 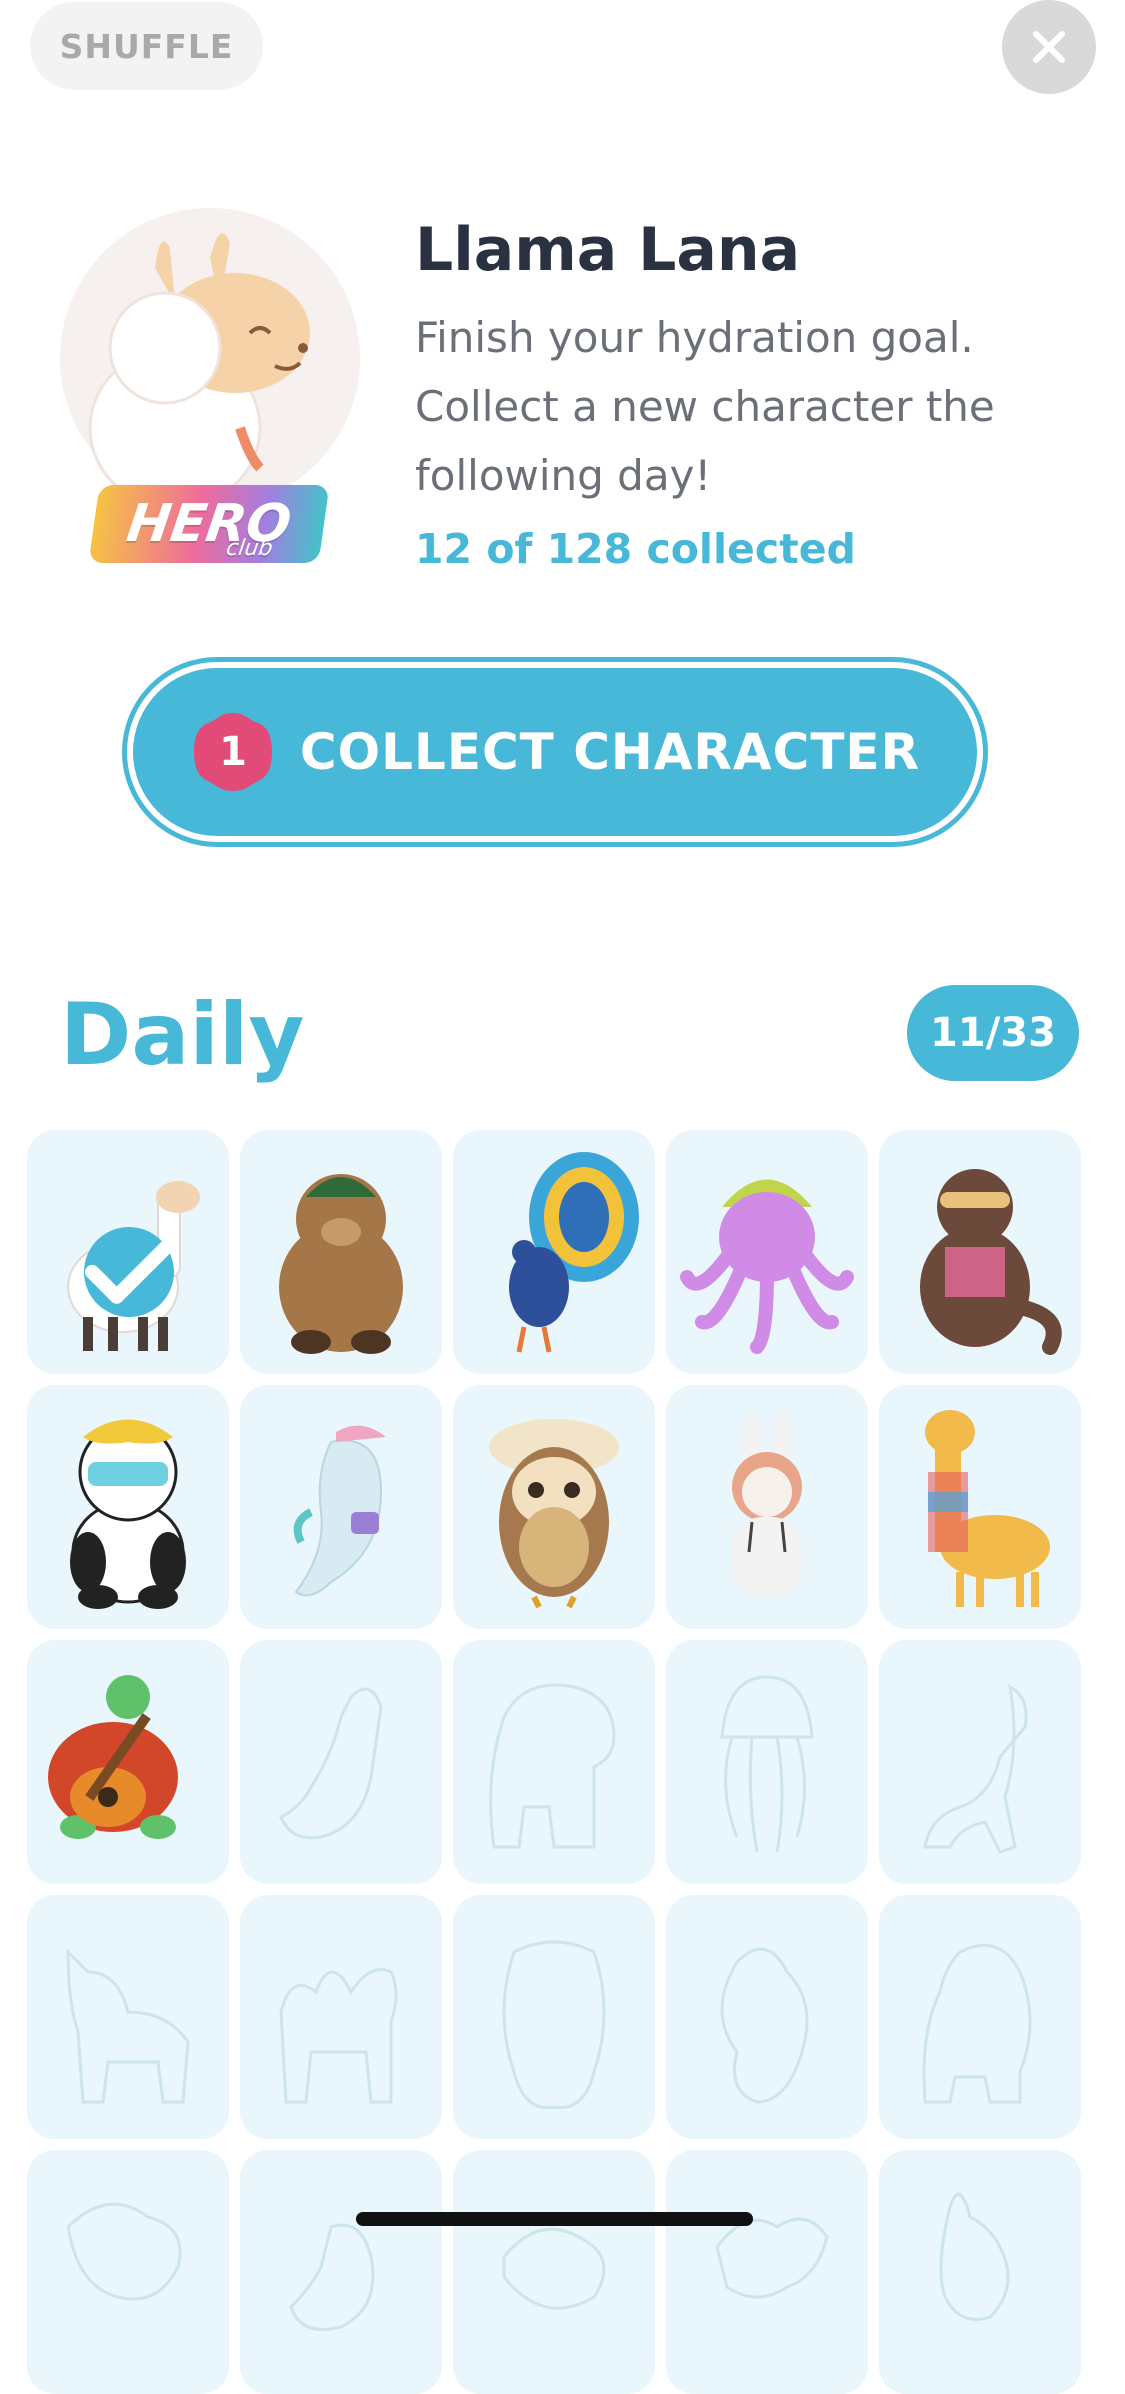 I want to click on hero-club-badge: HERO club, so click(x=209, y=524).